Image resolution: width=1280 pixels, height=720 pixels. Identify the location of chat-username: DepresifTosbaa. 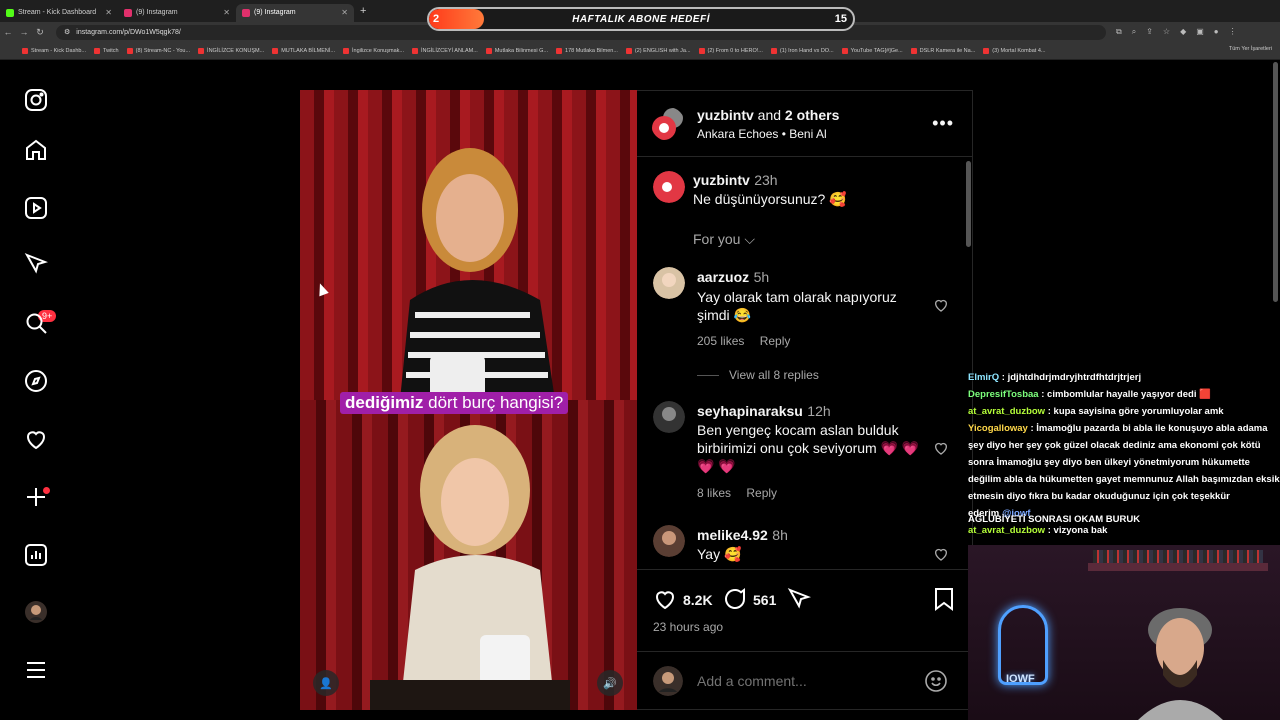
(1003, 394).